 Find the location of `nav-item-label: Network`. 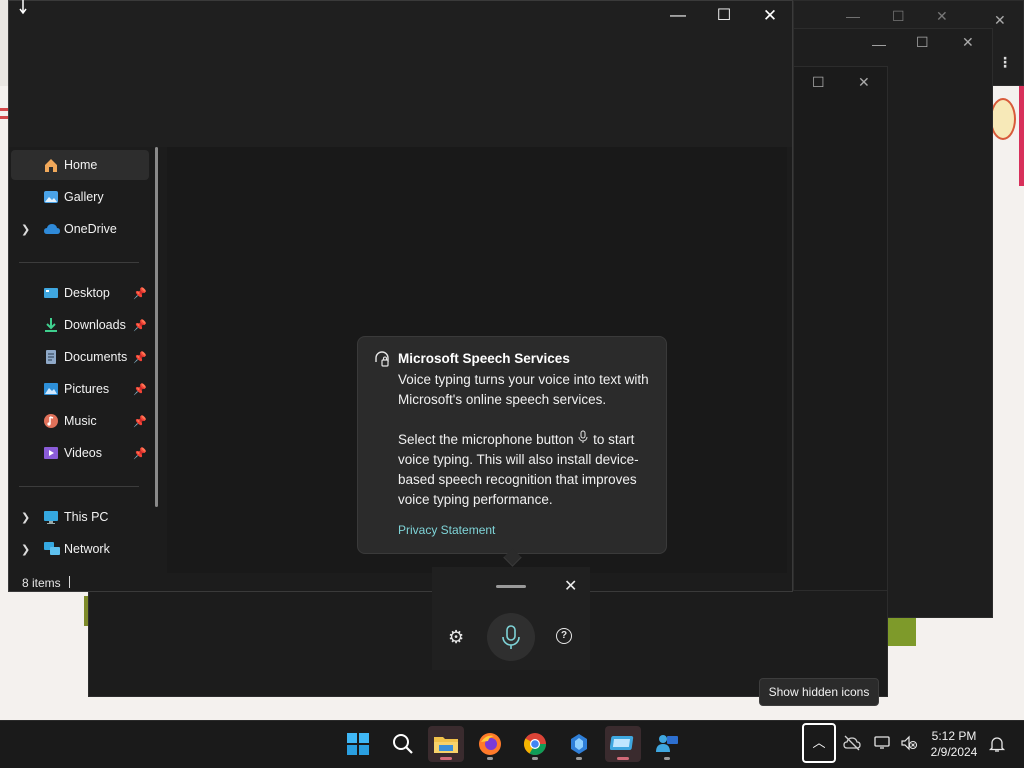

nav-item-label: Network is located at coordinates (87, 549).